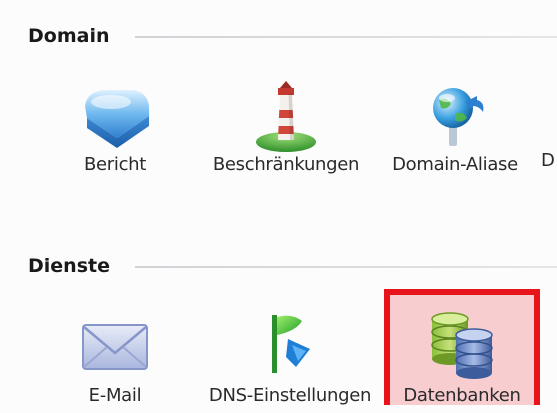 This screenshot has width=557, height=413. What do you see at coordinates (455, 164) in the screenshot?
I see `tile-label: Domain-Aliase` at bounding box center [455, 164].